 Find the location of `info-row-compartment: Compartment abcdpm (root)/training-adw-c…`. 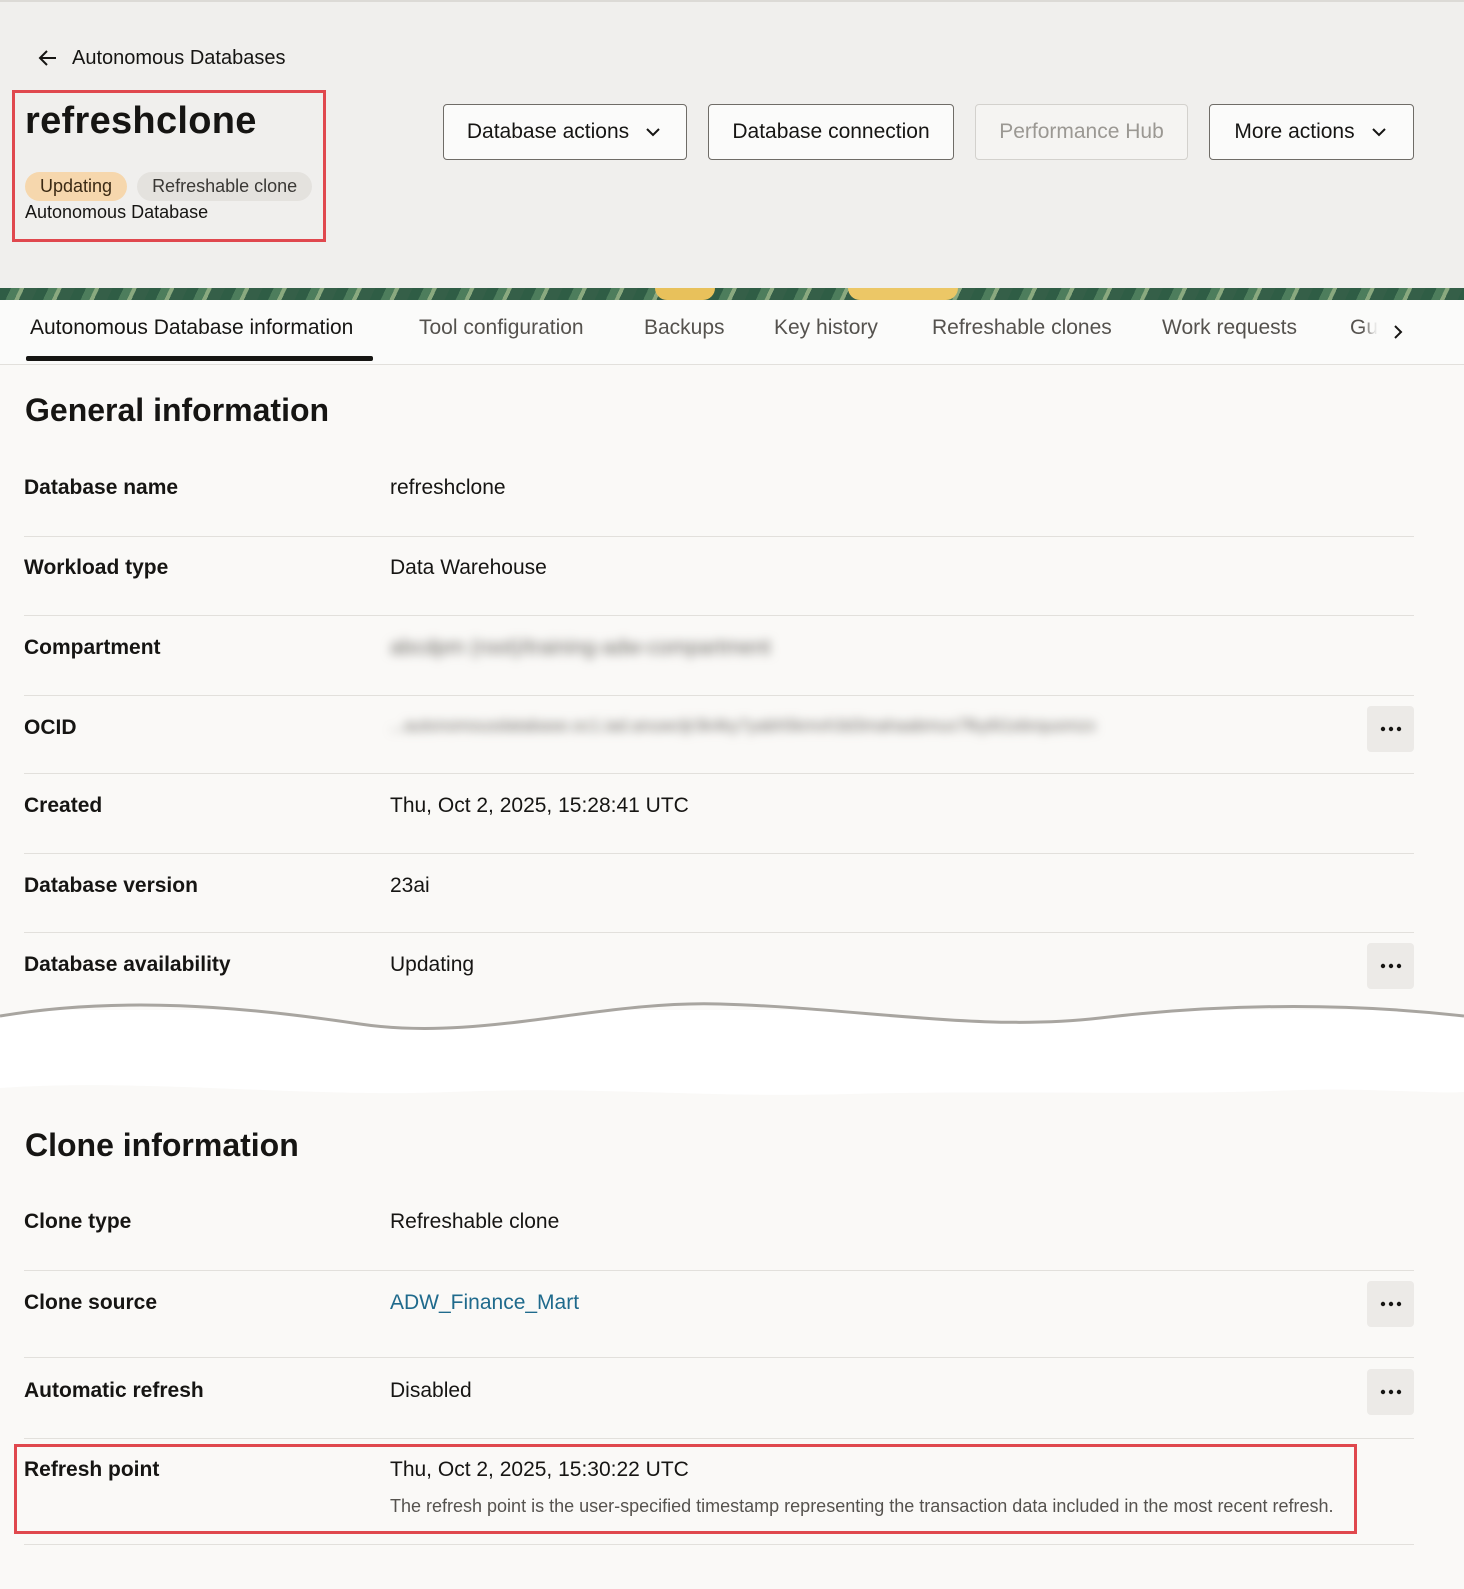

info-row-compartment: Compartment abcdpm (root)/training-adw-c… is located at coordinates (719, 666).